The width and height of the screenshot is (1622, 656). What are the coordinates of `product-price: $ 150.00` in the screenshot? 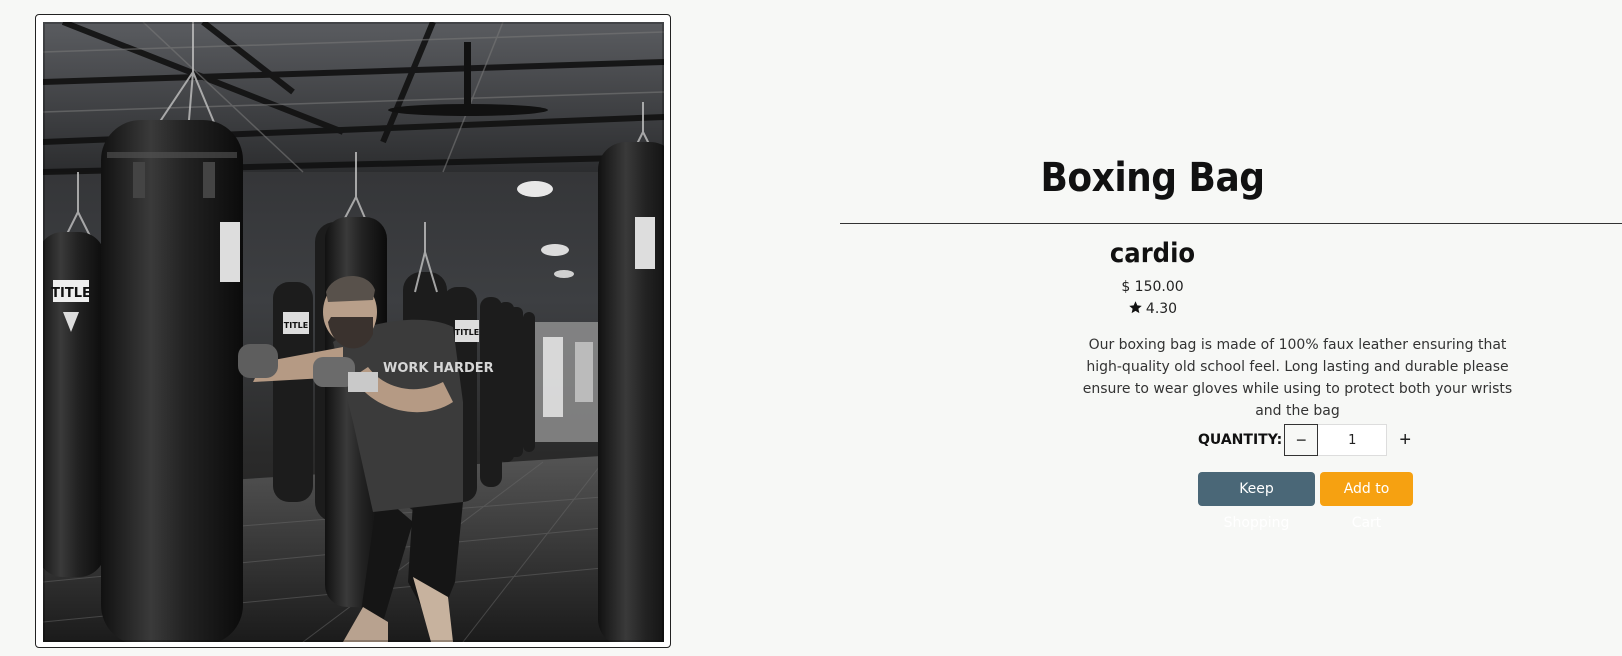 It's located at (1152, 287).